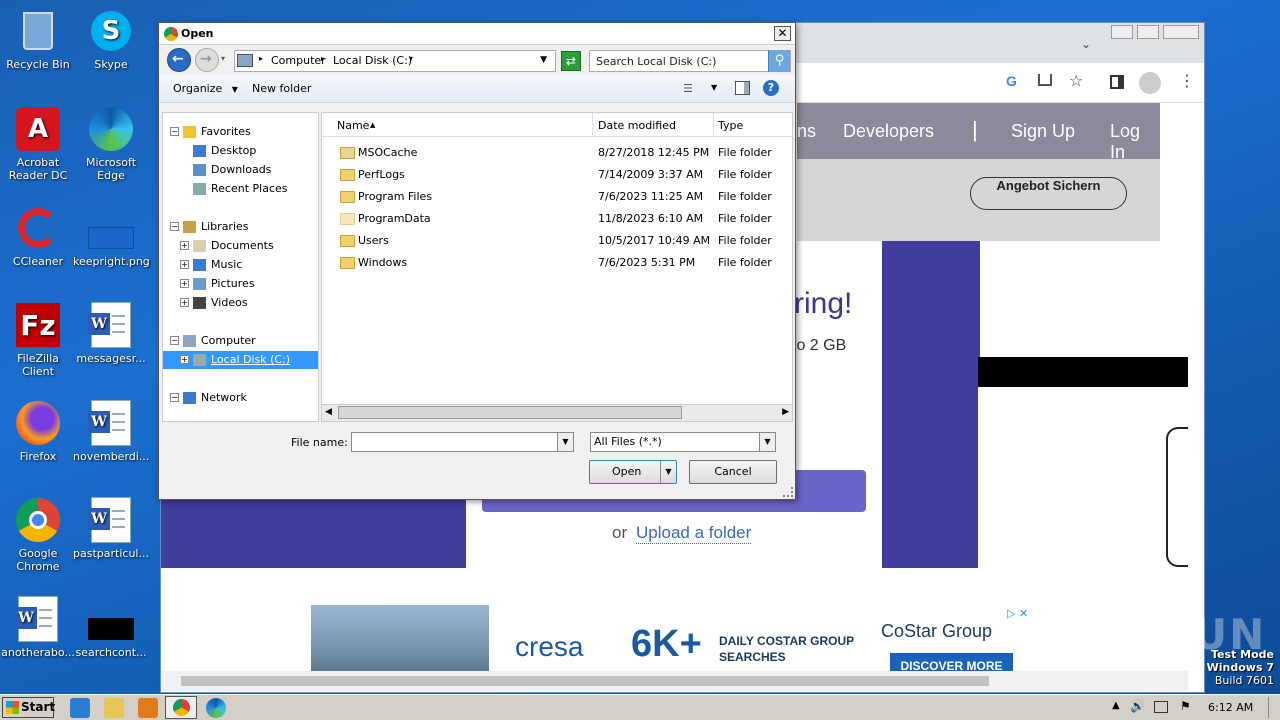 The height and width of the screenshot is (720, 1280). I want to click on tab-list-chevron-icon: ⌄, so click(1086, 44).